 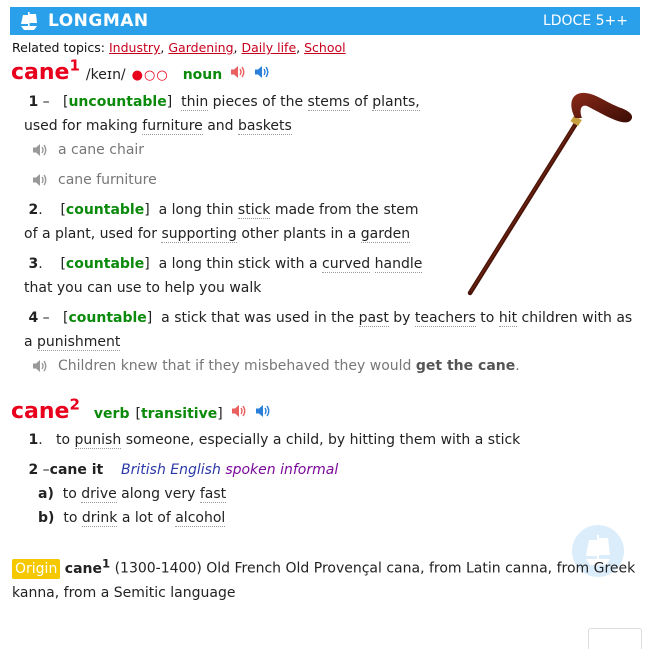 I want to click on homograph-number: 2, so click(x=74, y=404).